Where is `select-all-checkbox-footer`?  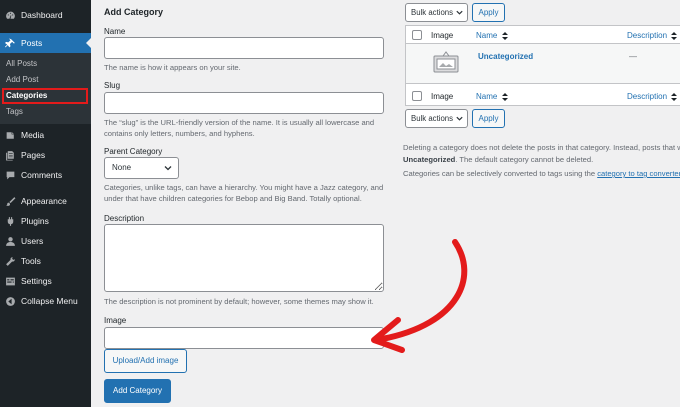
select-all-checkbox-footer is located at coordinates (417, 96).